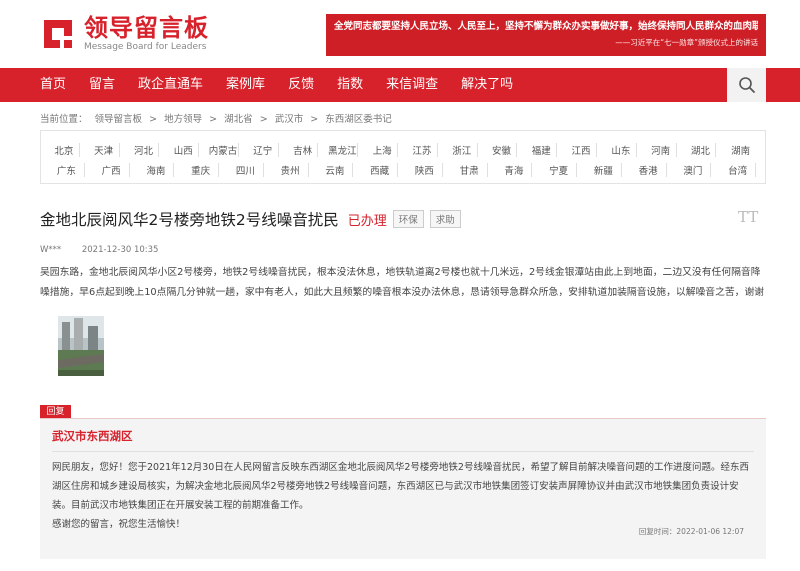 This screenshot has width=800, height=571. What do you see at coordinates (738, 170) in the screenshot?
I see `region-link: 台湾` at bounding box center [738, 170].